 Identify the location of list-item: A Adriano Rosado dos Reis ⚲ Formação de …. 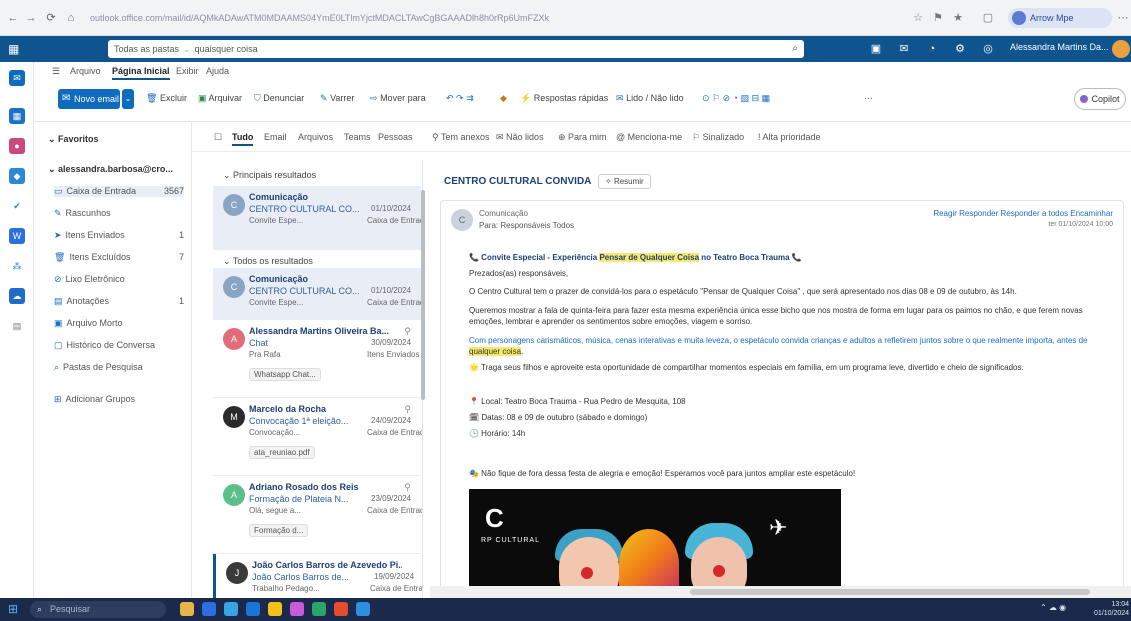
(317, 515).